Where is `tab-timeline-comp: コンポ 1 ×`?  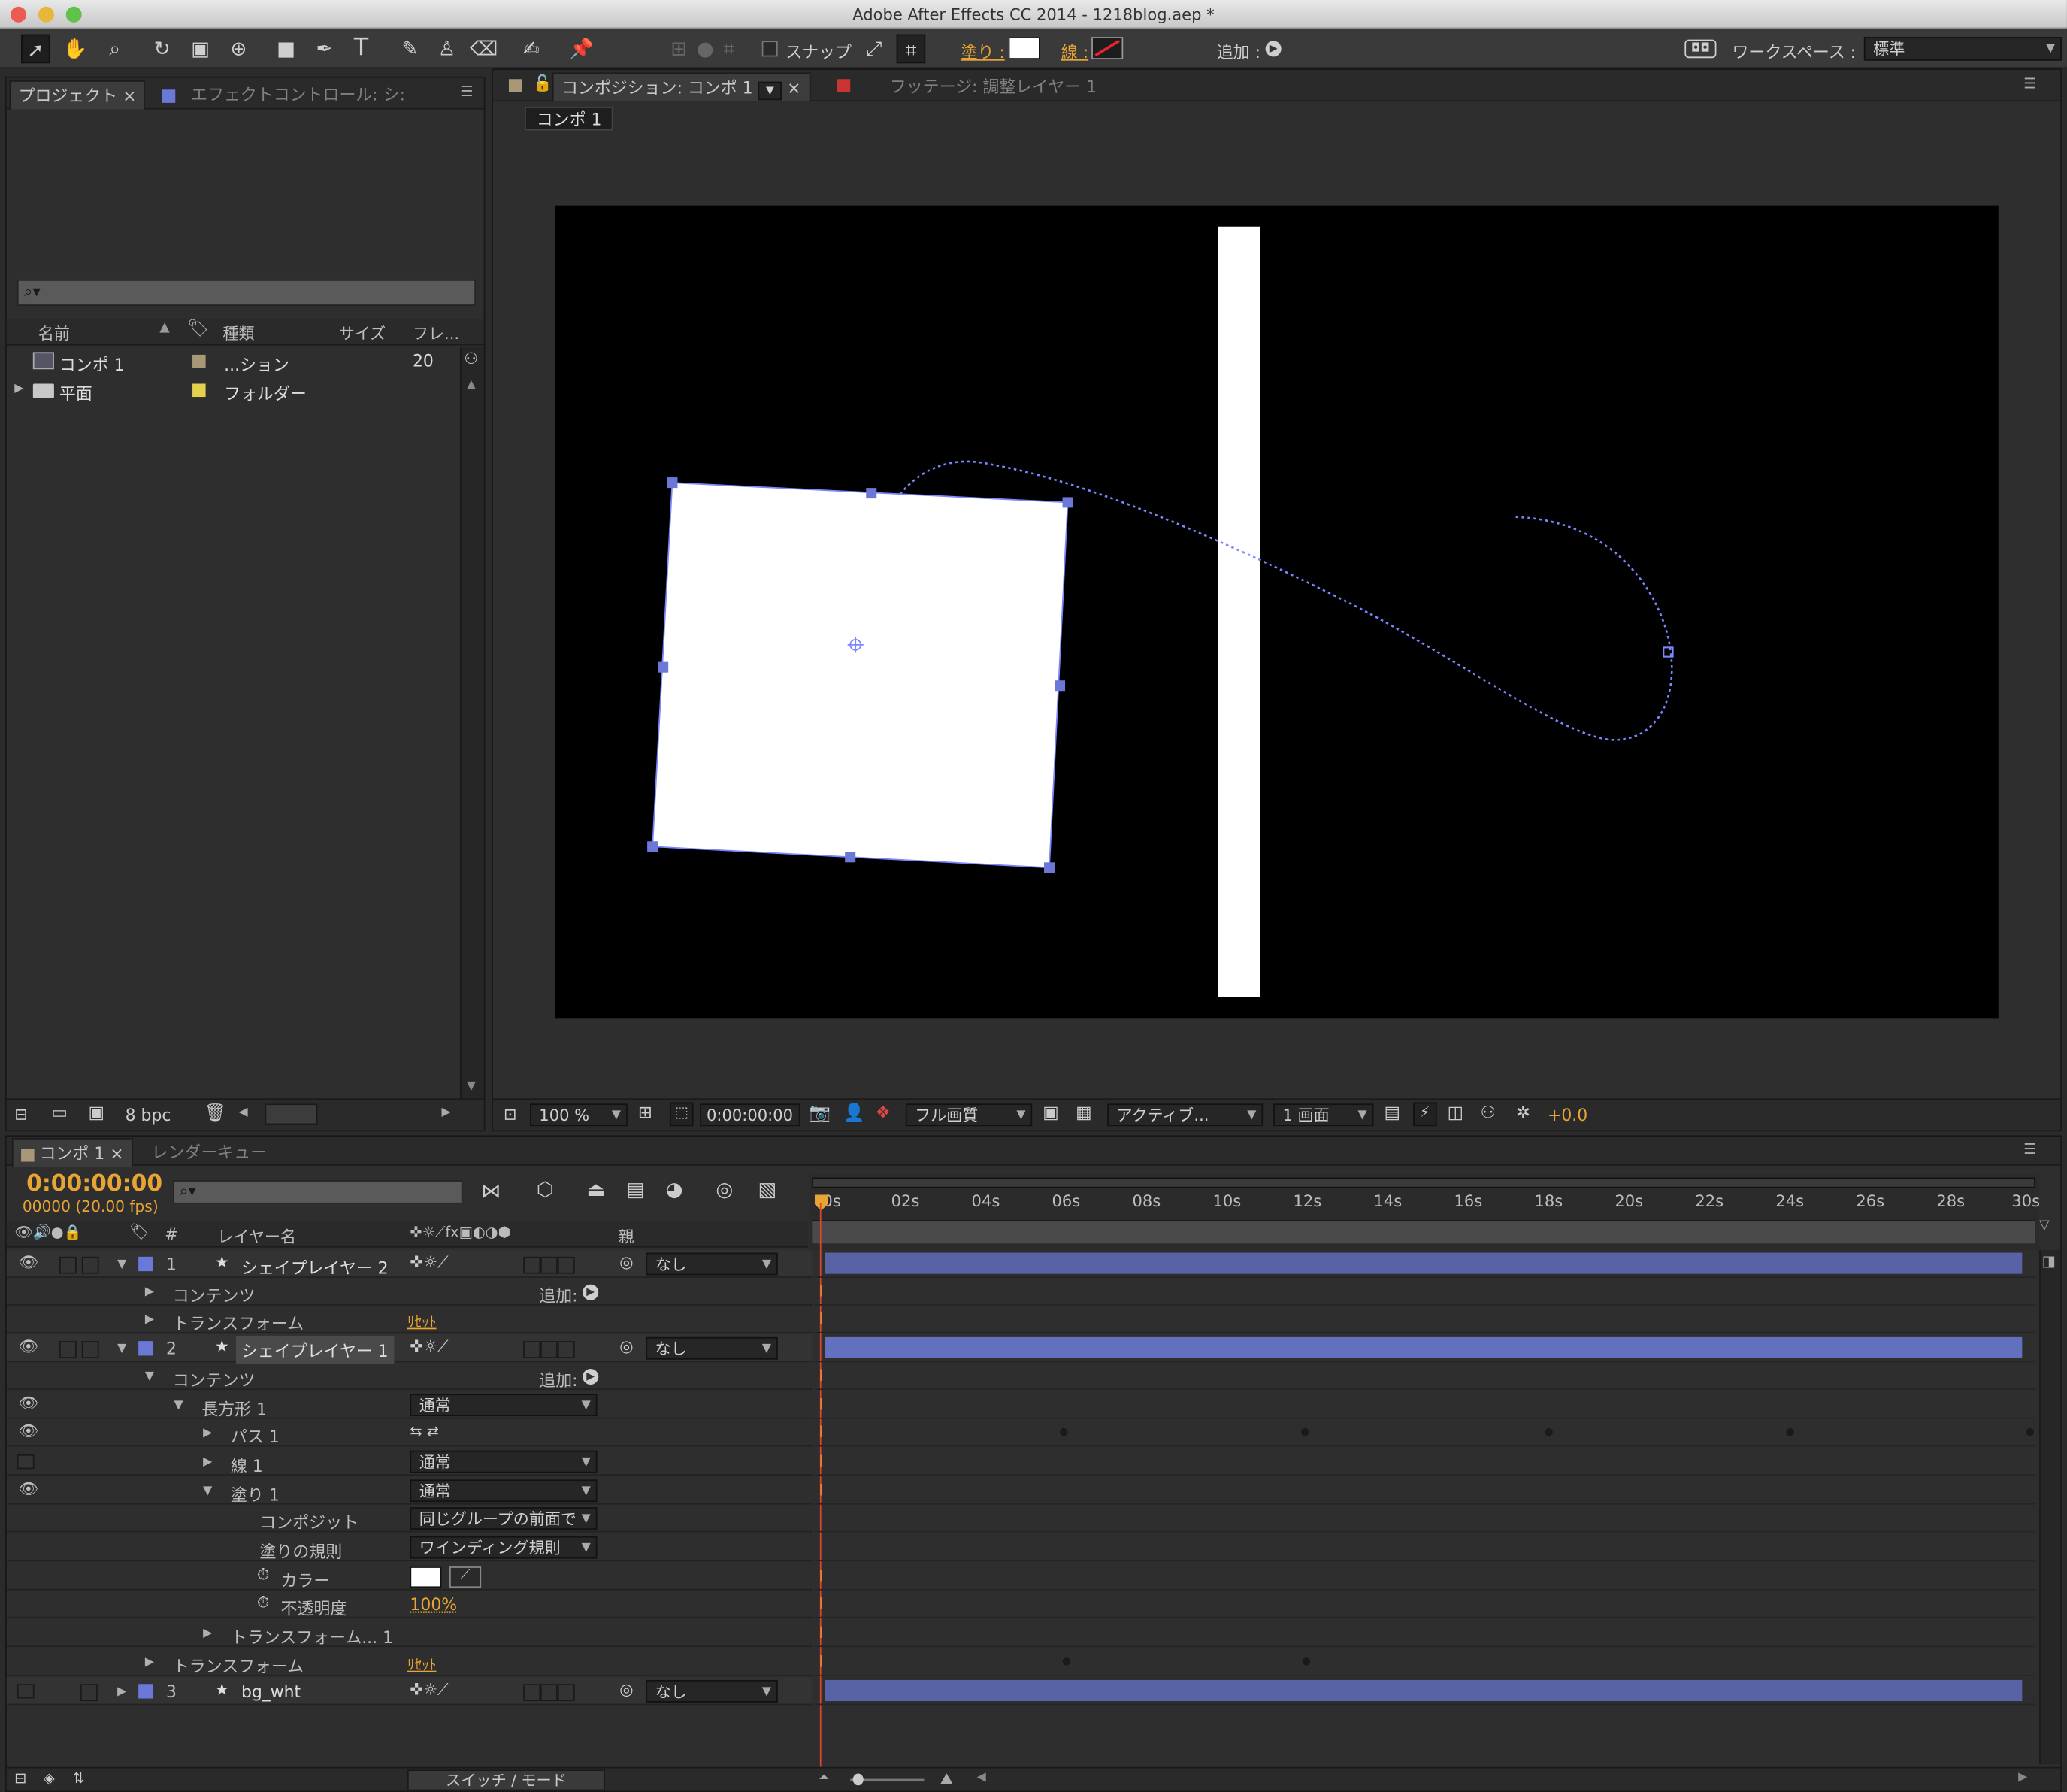
tab-timeline-comp: コンポ 1 × is located at coordinates (72, 1152).